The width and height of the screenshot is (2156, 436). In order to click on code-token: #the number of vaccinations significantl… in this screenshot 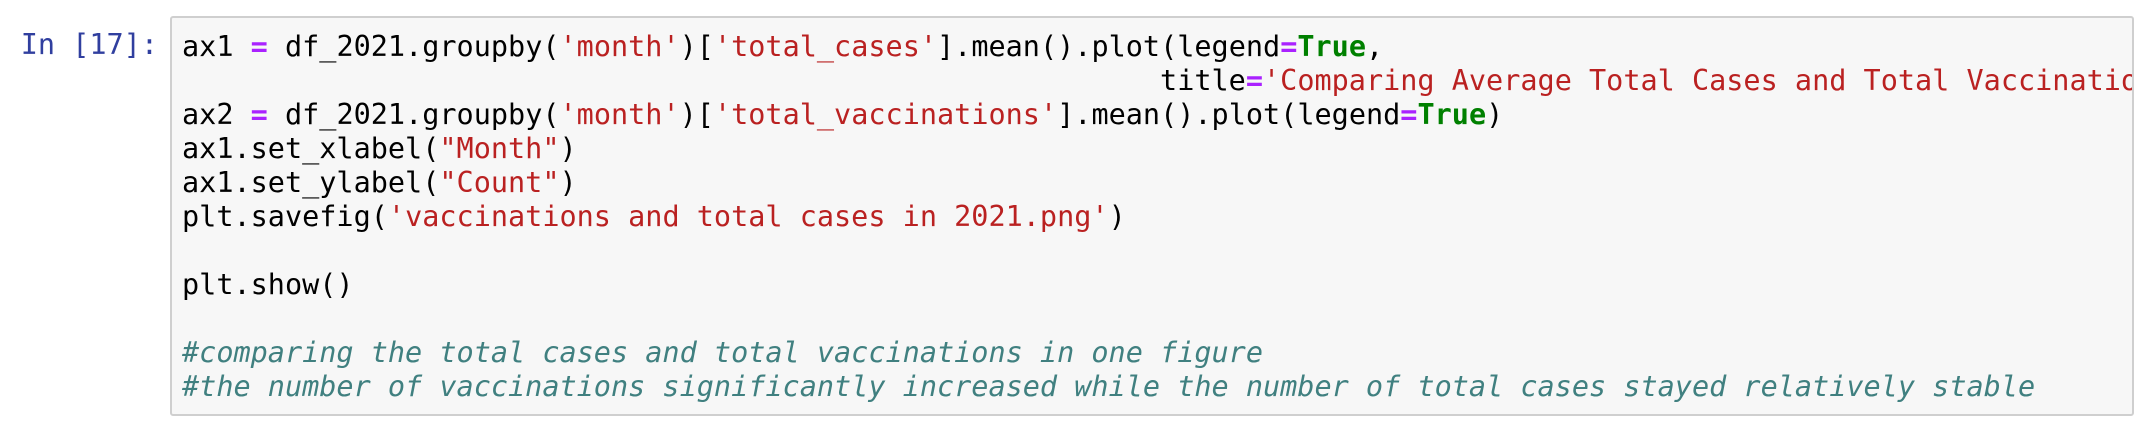, I will do `click(1109, 386)`.